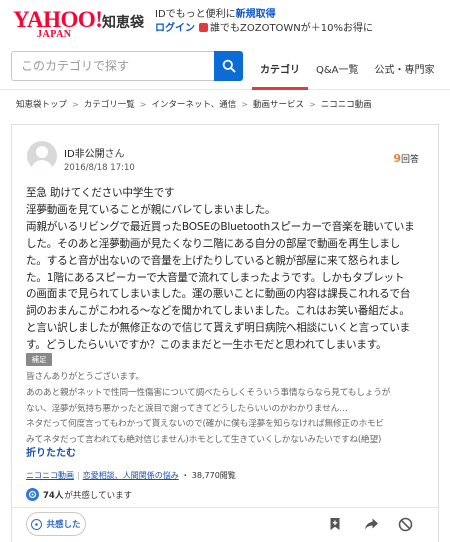  What do you see at coordinates (98, 495) in the screenshot?
I see `empathy-suffix: が共感しています` at bounding box center [98, 495].